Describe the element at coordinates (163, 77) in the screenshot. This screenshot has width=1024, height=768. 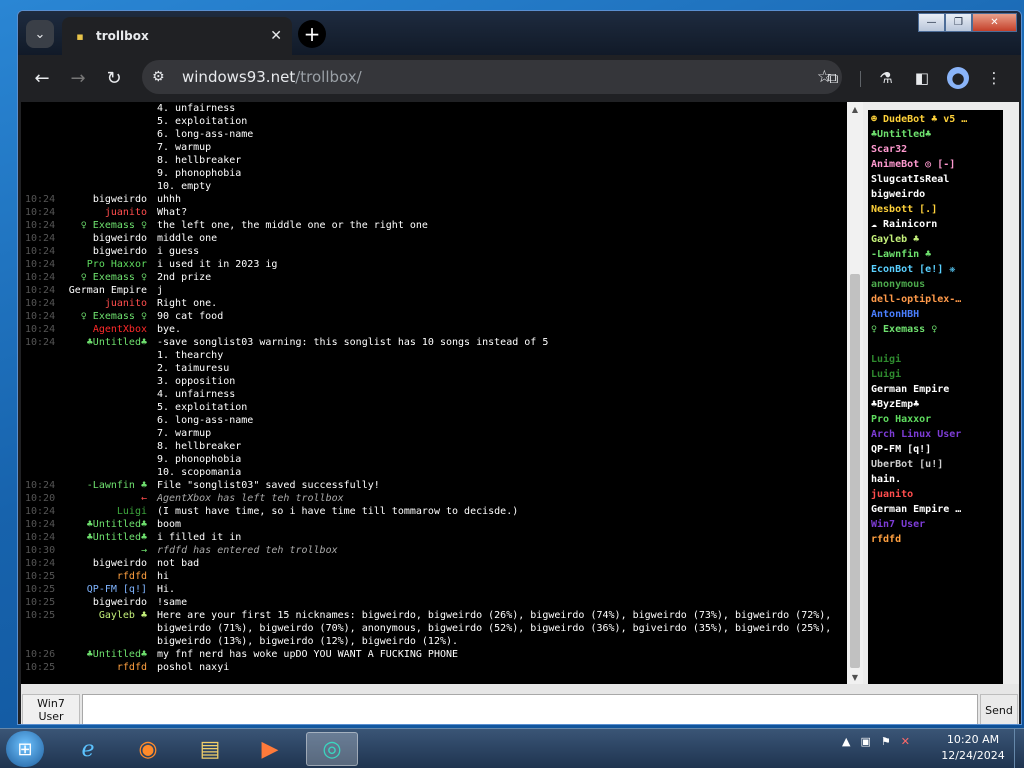
I see `site-info-icon: ⚙` at that location.